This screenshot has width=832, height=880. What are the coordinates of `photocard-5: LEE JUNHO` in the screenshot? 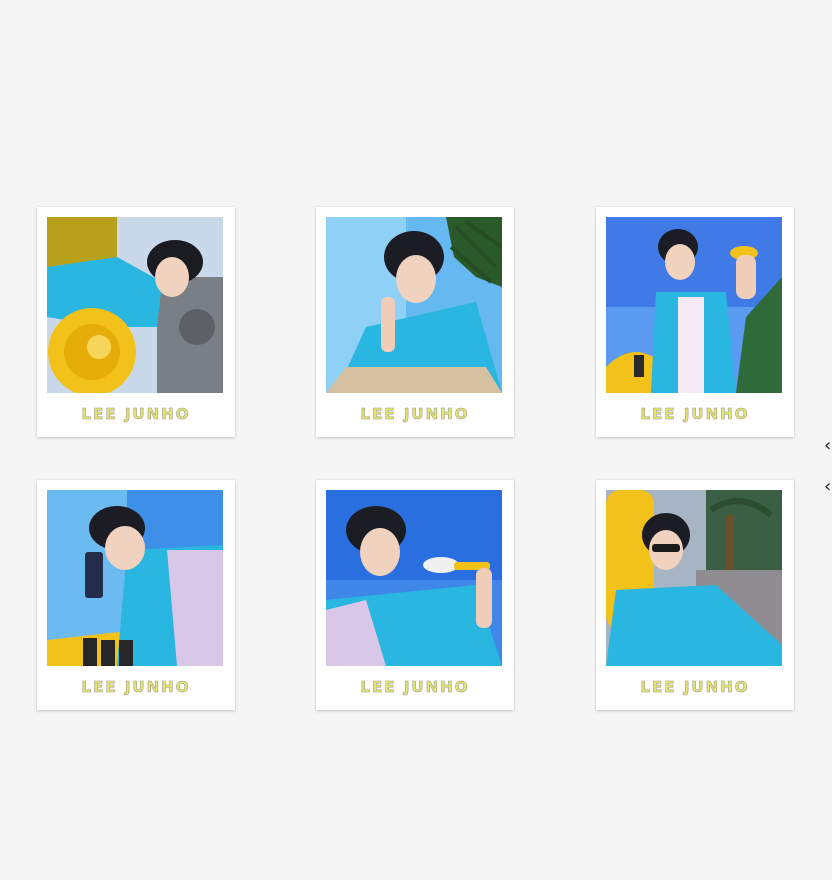 It's located at (415, 595).